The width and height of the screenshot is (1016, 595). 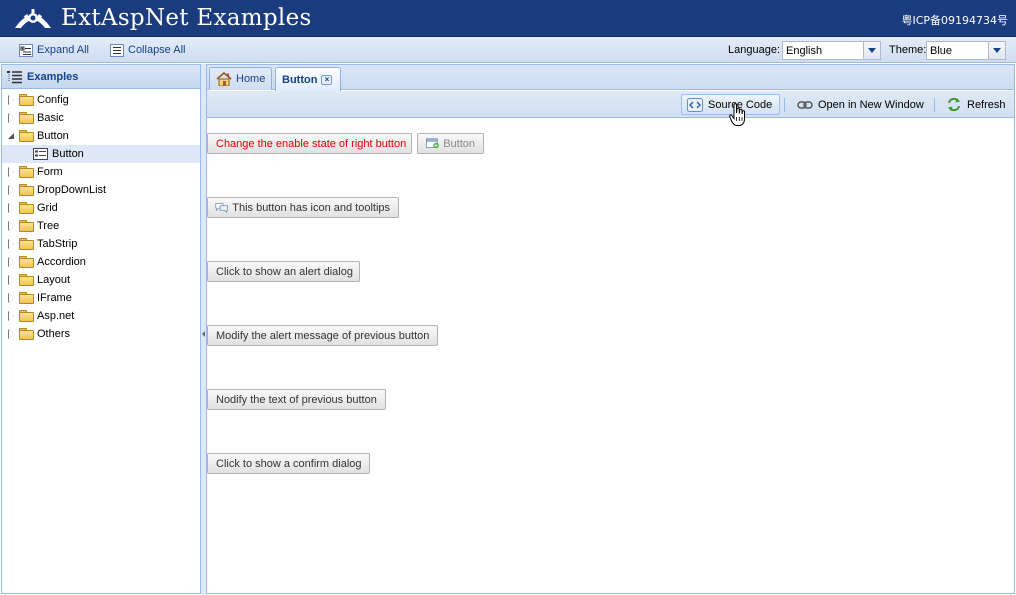 What do you see at coordinates (72, 190) in the screenshot?
I see `tree-item-label: DropDownList` at bounding box center [72, 190].